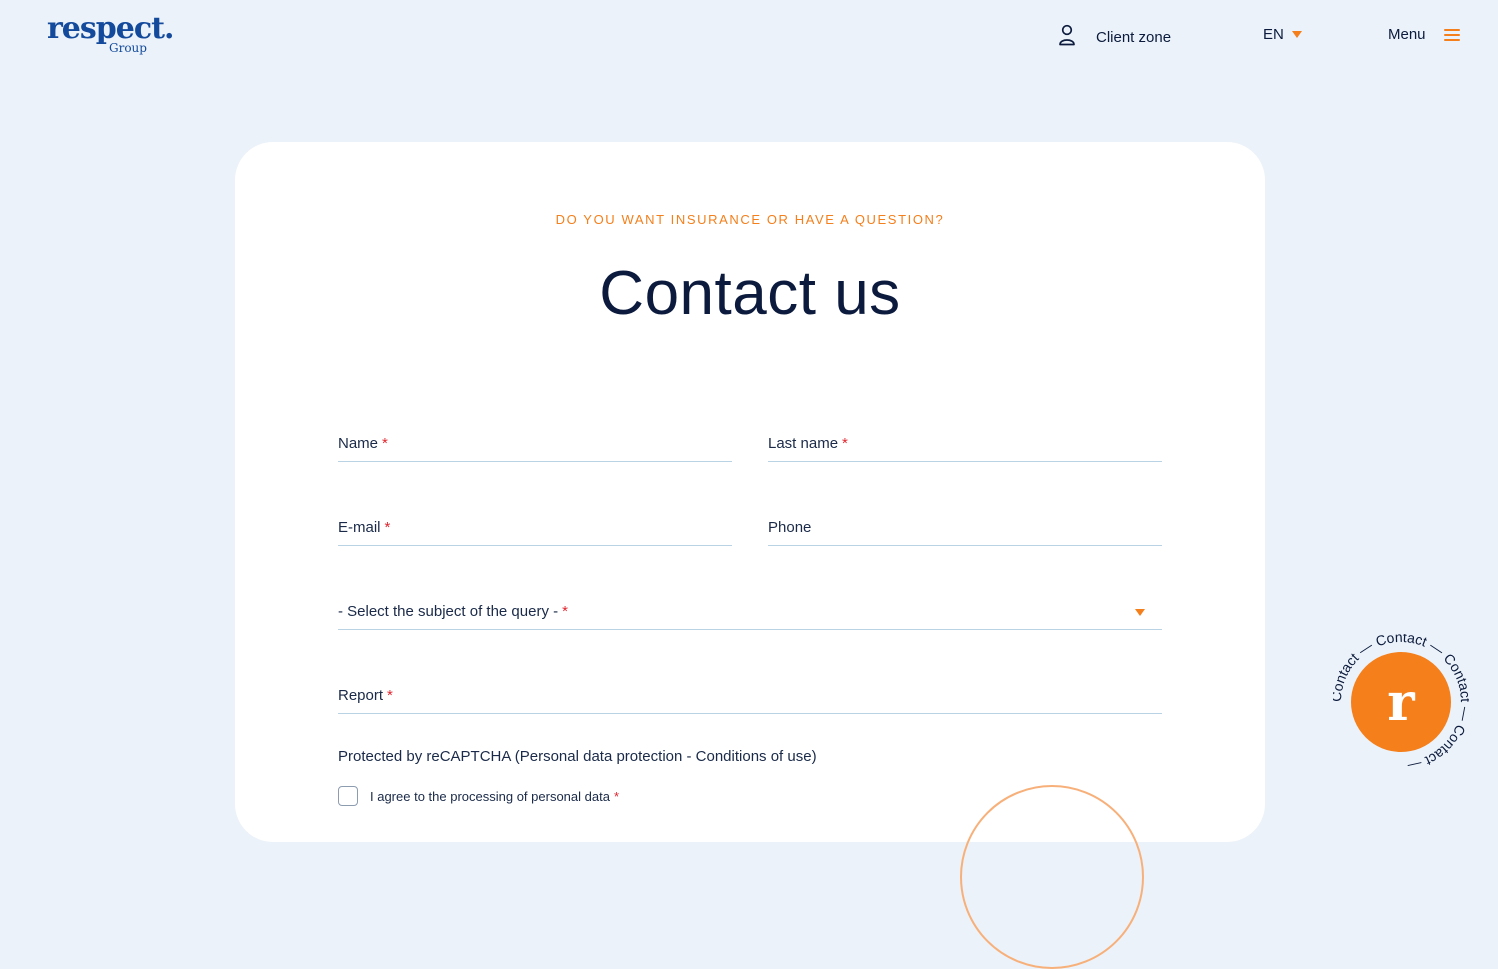  Describe the element at coordinates (535, 443) in the screenshot. I see `name-field: Name *` at that location.